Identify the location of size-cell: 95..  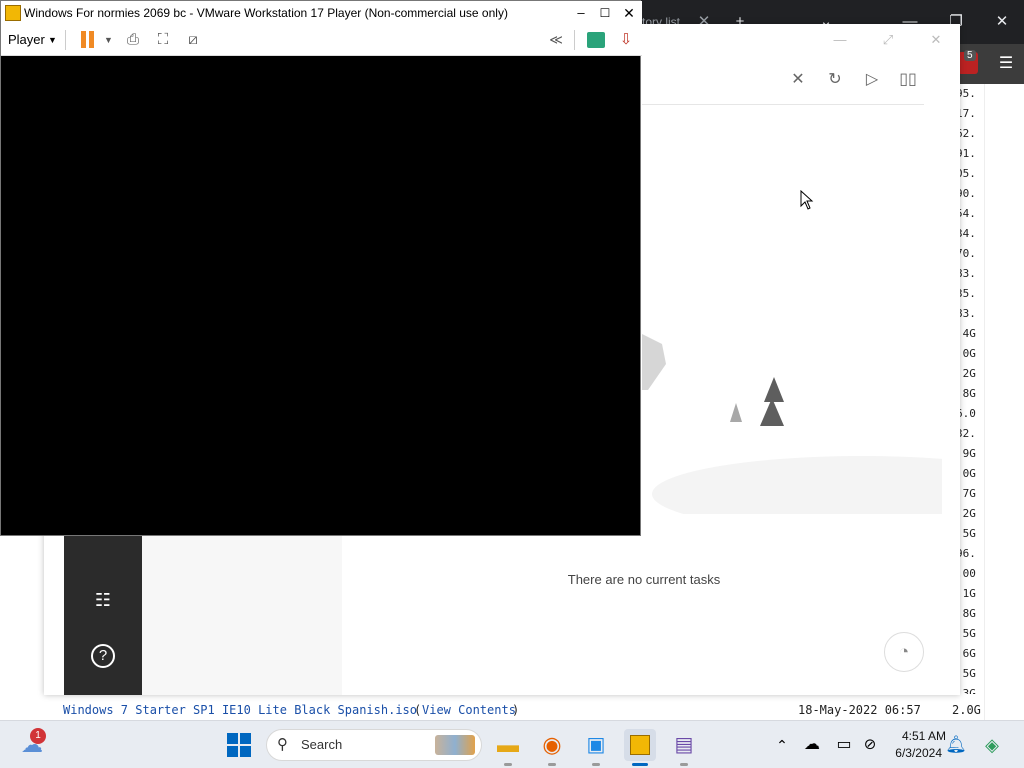
(966, 93).